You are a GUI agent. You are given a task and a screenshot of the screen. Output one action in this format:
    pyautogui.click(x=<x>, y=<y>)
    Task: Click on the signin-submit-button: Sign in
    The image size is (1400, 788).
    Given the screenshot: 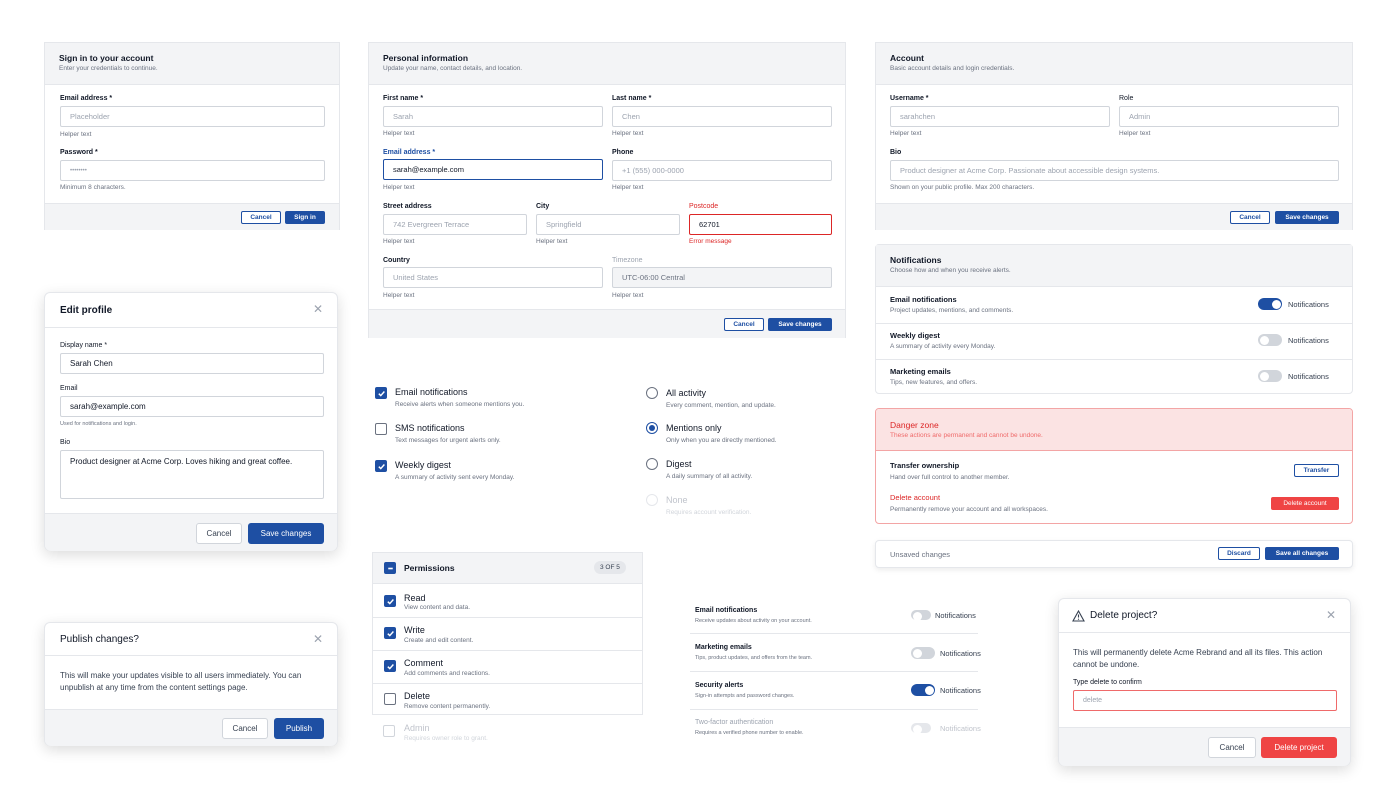 What is the action you would take?
    pyautogui.click(x=305, y=217)
    